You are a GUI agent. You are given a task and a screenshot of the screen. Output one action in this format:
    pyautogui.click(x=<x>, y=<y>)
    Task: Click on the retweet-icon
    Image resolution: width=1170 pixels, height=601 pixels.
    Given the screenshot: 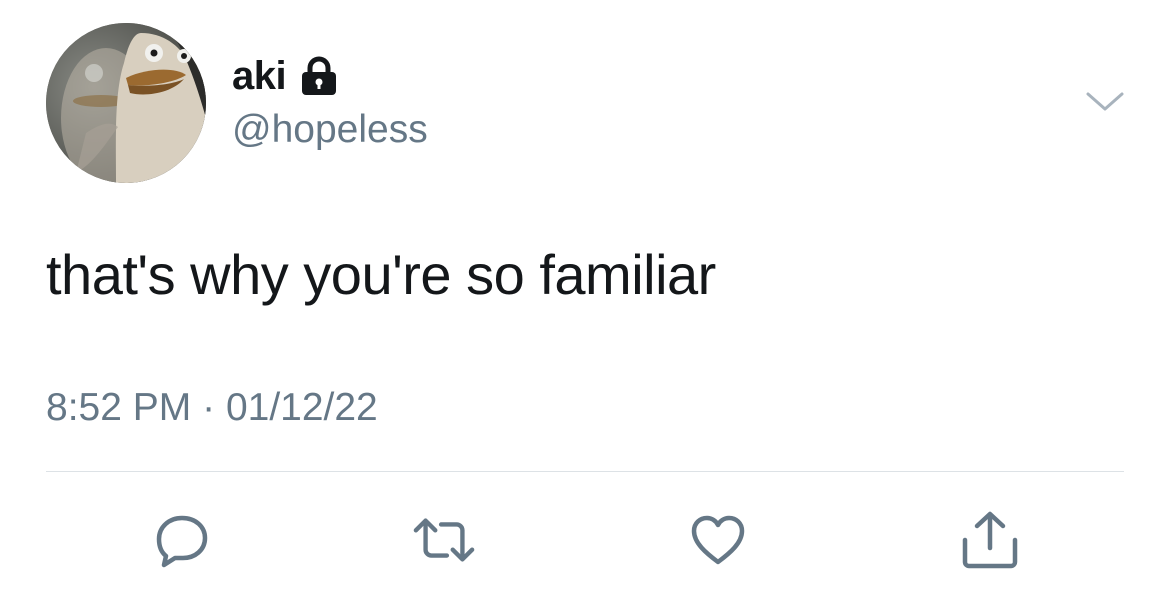 What is the action you would take?
    pyautogui.click(x=444, y=540)
    